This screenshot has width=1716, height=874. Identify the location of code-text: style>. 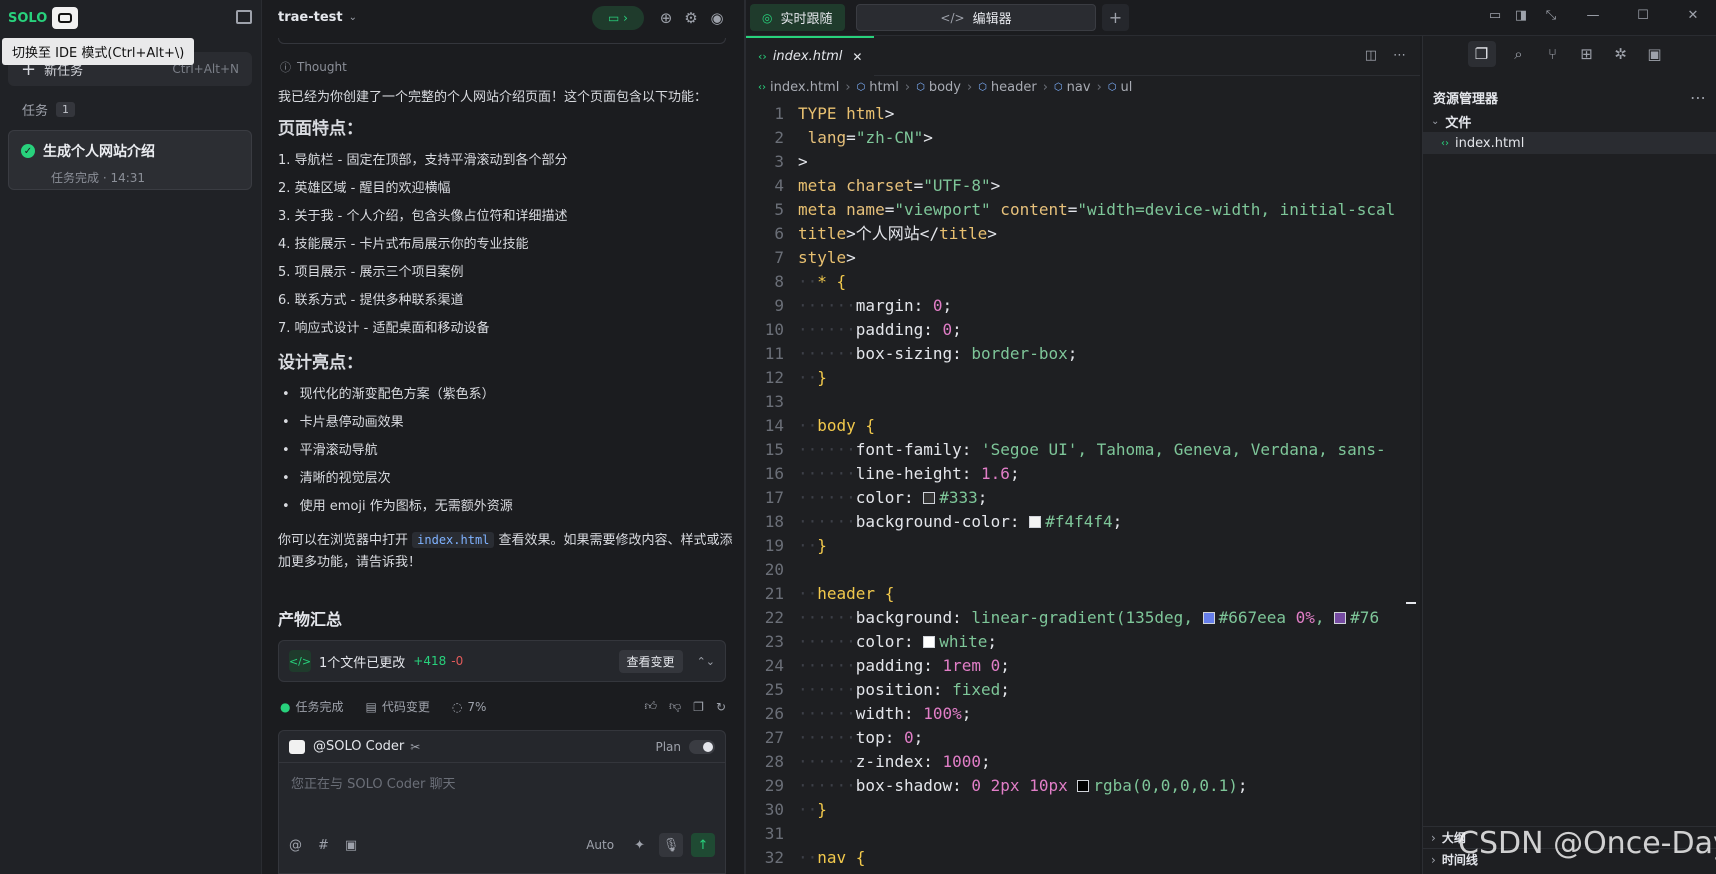
(827, 257).